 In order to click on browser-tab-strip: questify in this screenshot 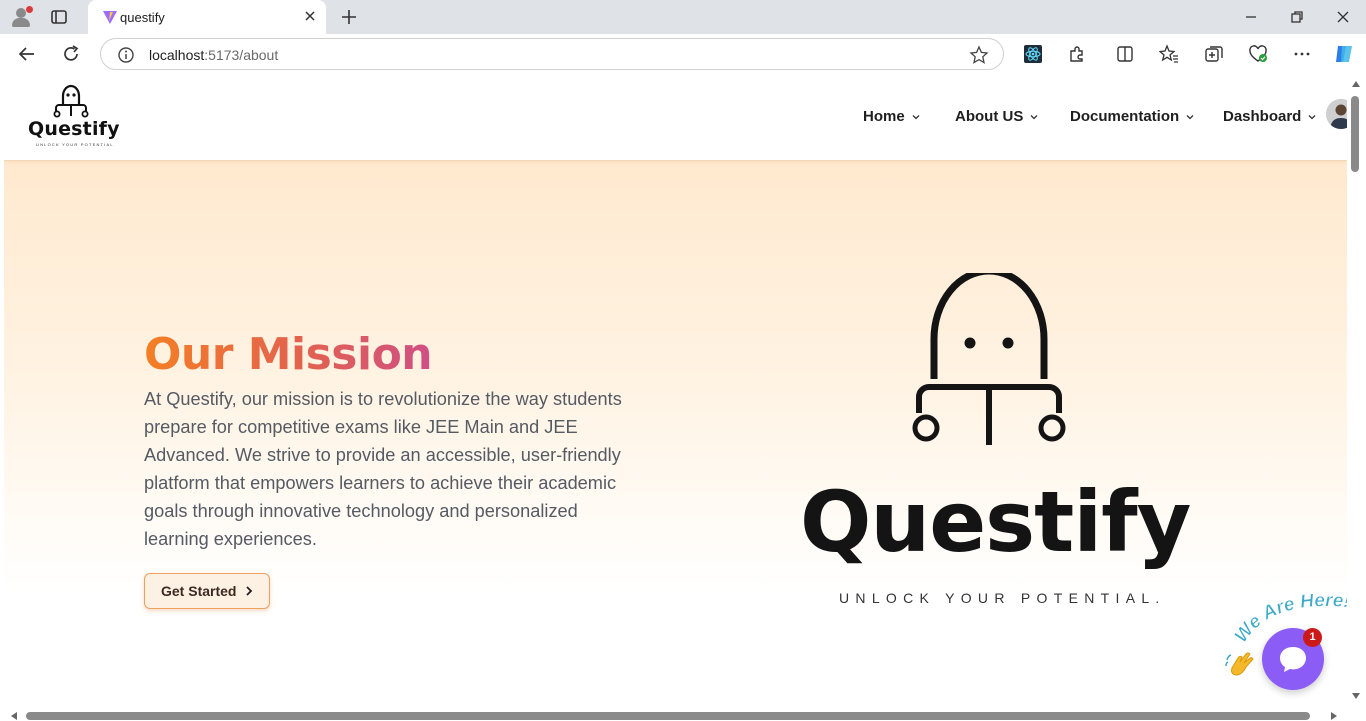, I will do `click(683, 17)`.